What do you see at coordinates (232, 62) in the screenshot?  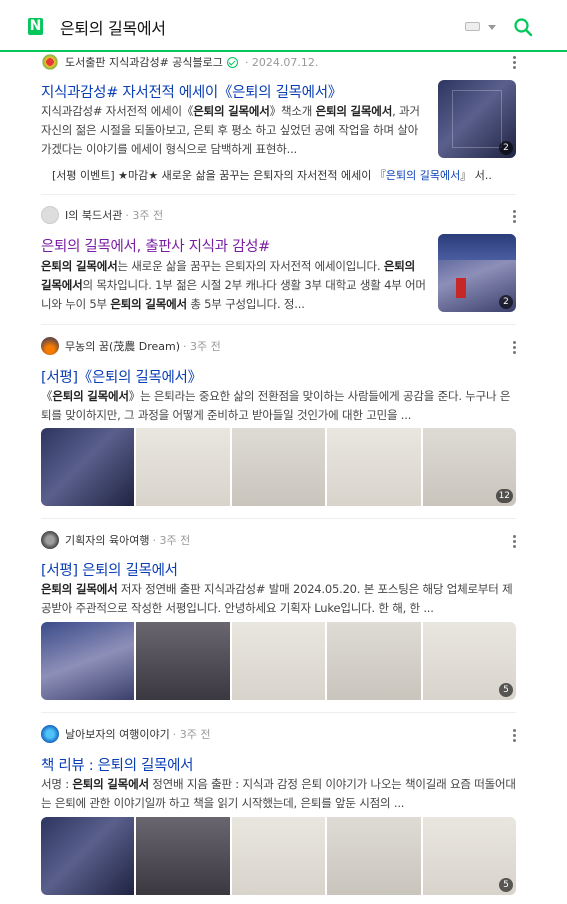 I see `verified-icon` at bounding box center [232, 62].